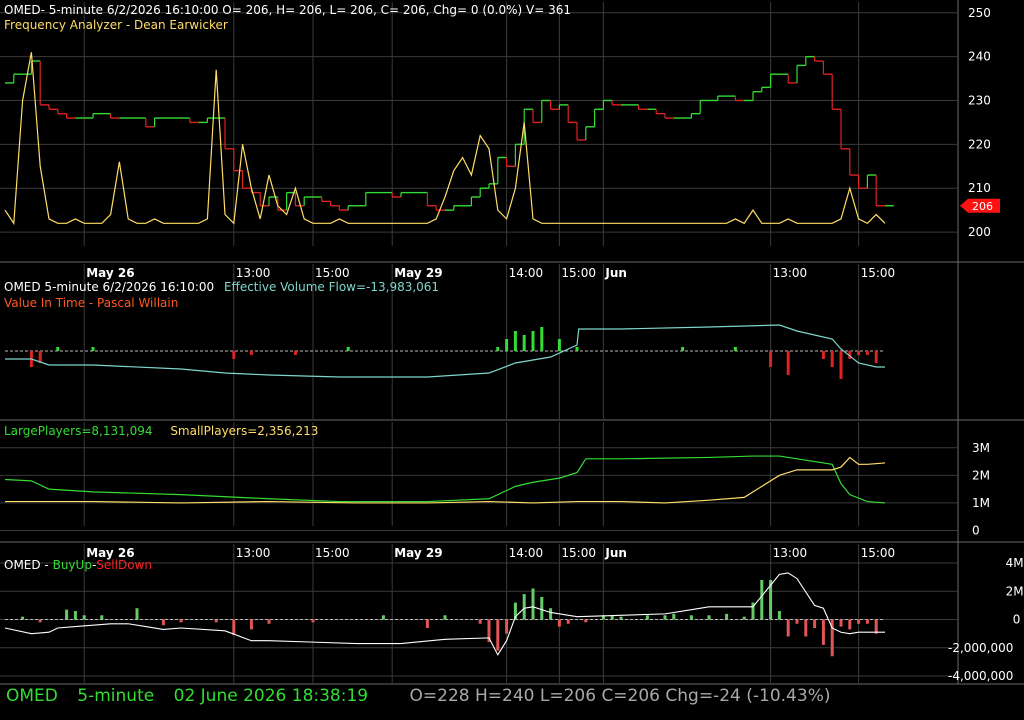 The image size is (1024, 720). Describe the element at coordinates (790, 553) in the screenshot. I see `time-axis-label-1-7: 13:00` at that location.